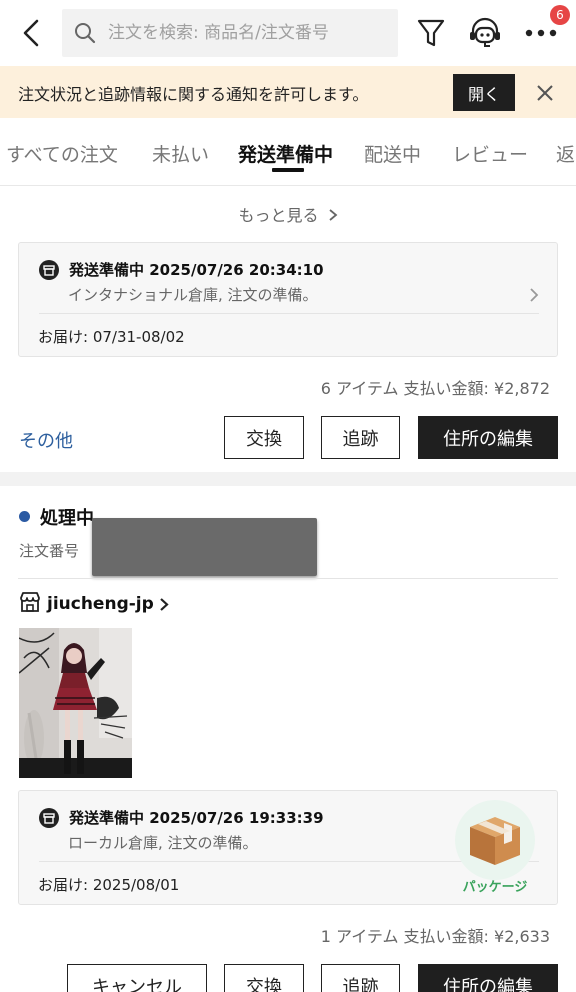  I want to click on package-label: パッケージ, so click(495, 887).